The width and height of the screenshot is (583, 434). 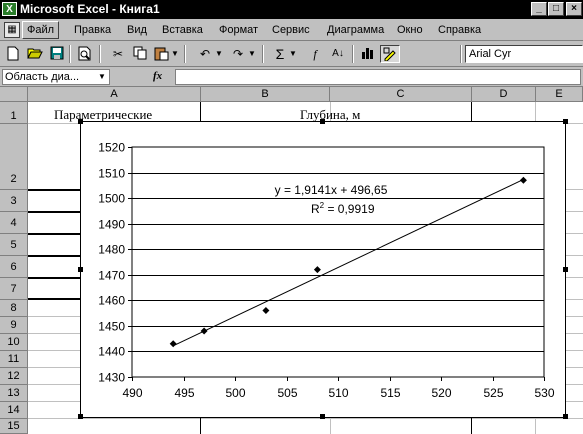 I want to click on row-header-7: 7, so click(x=14, y=289).